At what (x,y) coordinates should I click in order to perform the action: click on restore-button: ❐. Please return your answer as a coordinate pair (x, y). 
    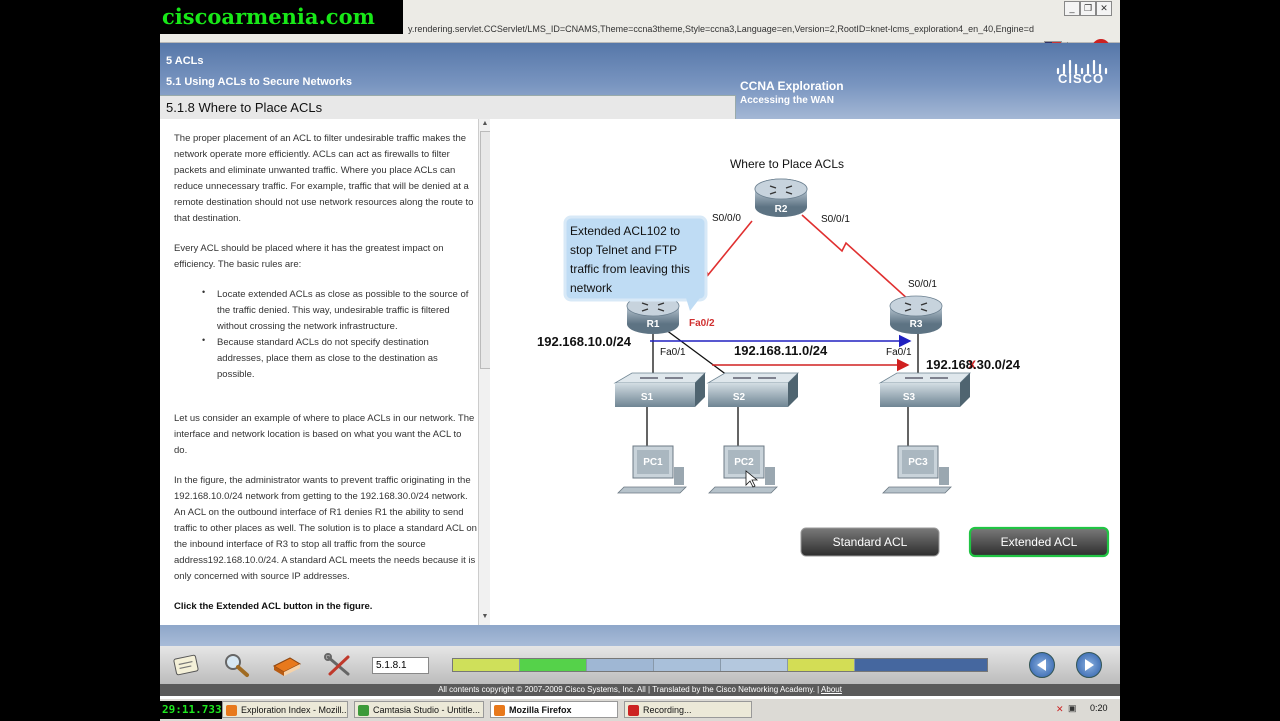
    Looking at the image, I should click on (1088, 8).